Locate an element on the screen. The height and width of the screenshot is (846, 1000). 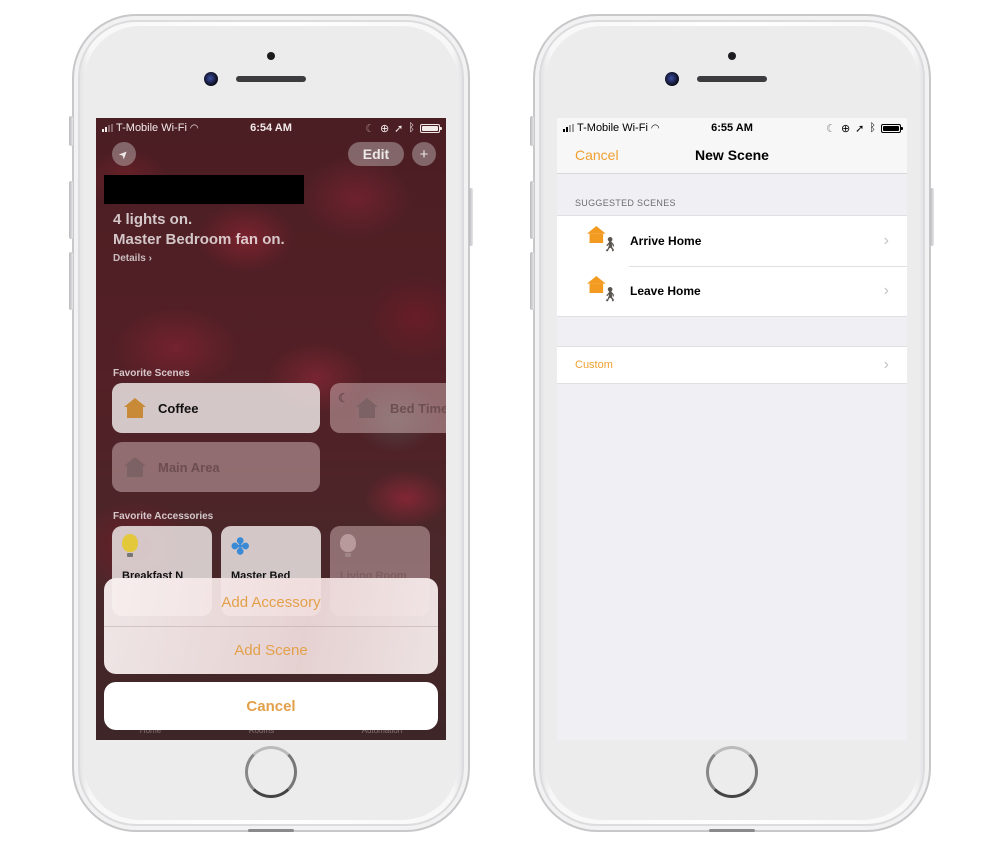
page-title: New Scene is located at coordinates (732, 155).